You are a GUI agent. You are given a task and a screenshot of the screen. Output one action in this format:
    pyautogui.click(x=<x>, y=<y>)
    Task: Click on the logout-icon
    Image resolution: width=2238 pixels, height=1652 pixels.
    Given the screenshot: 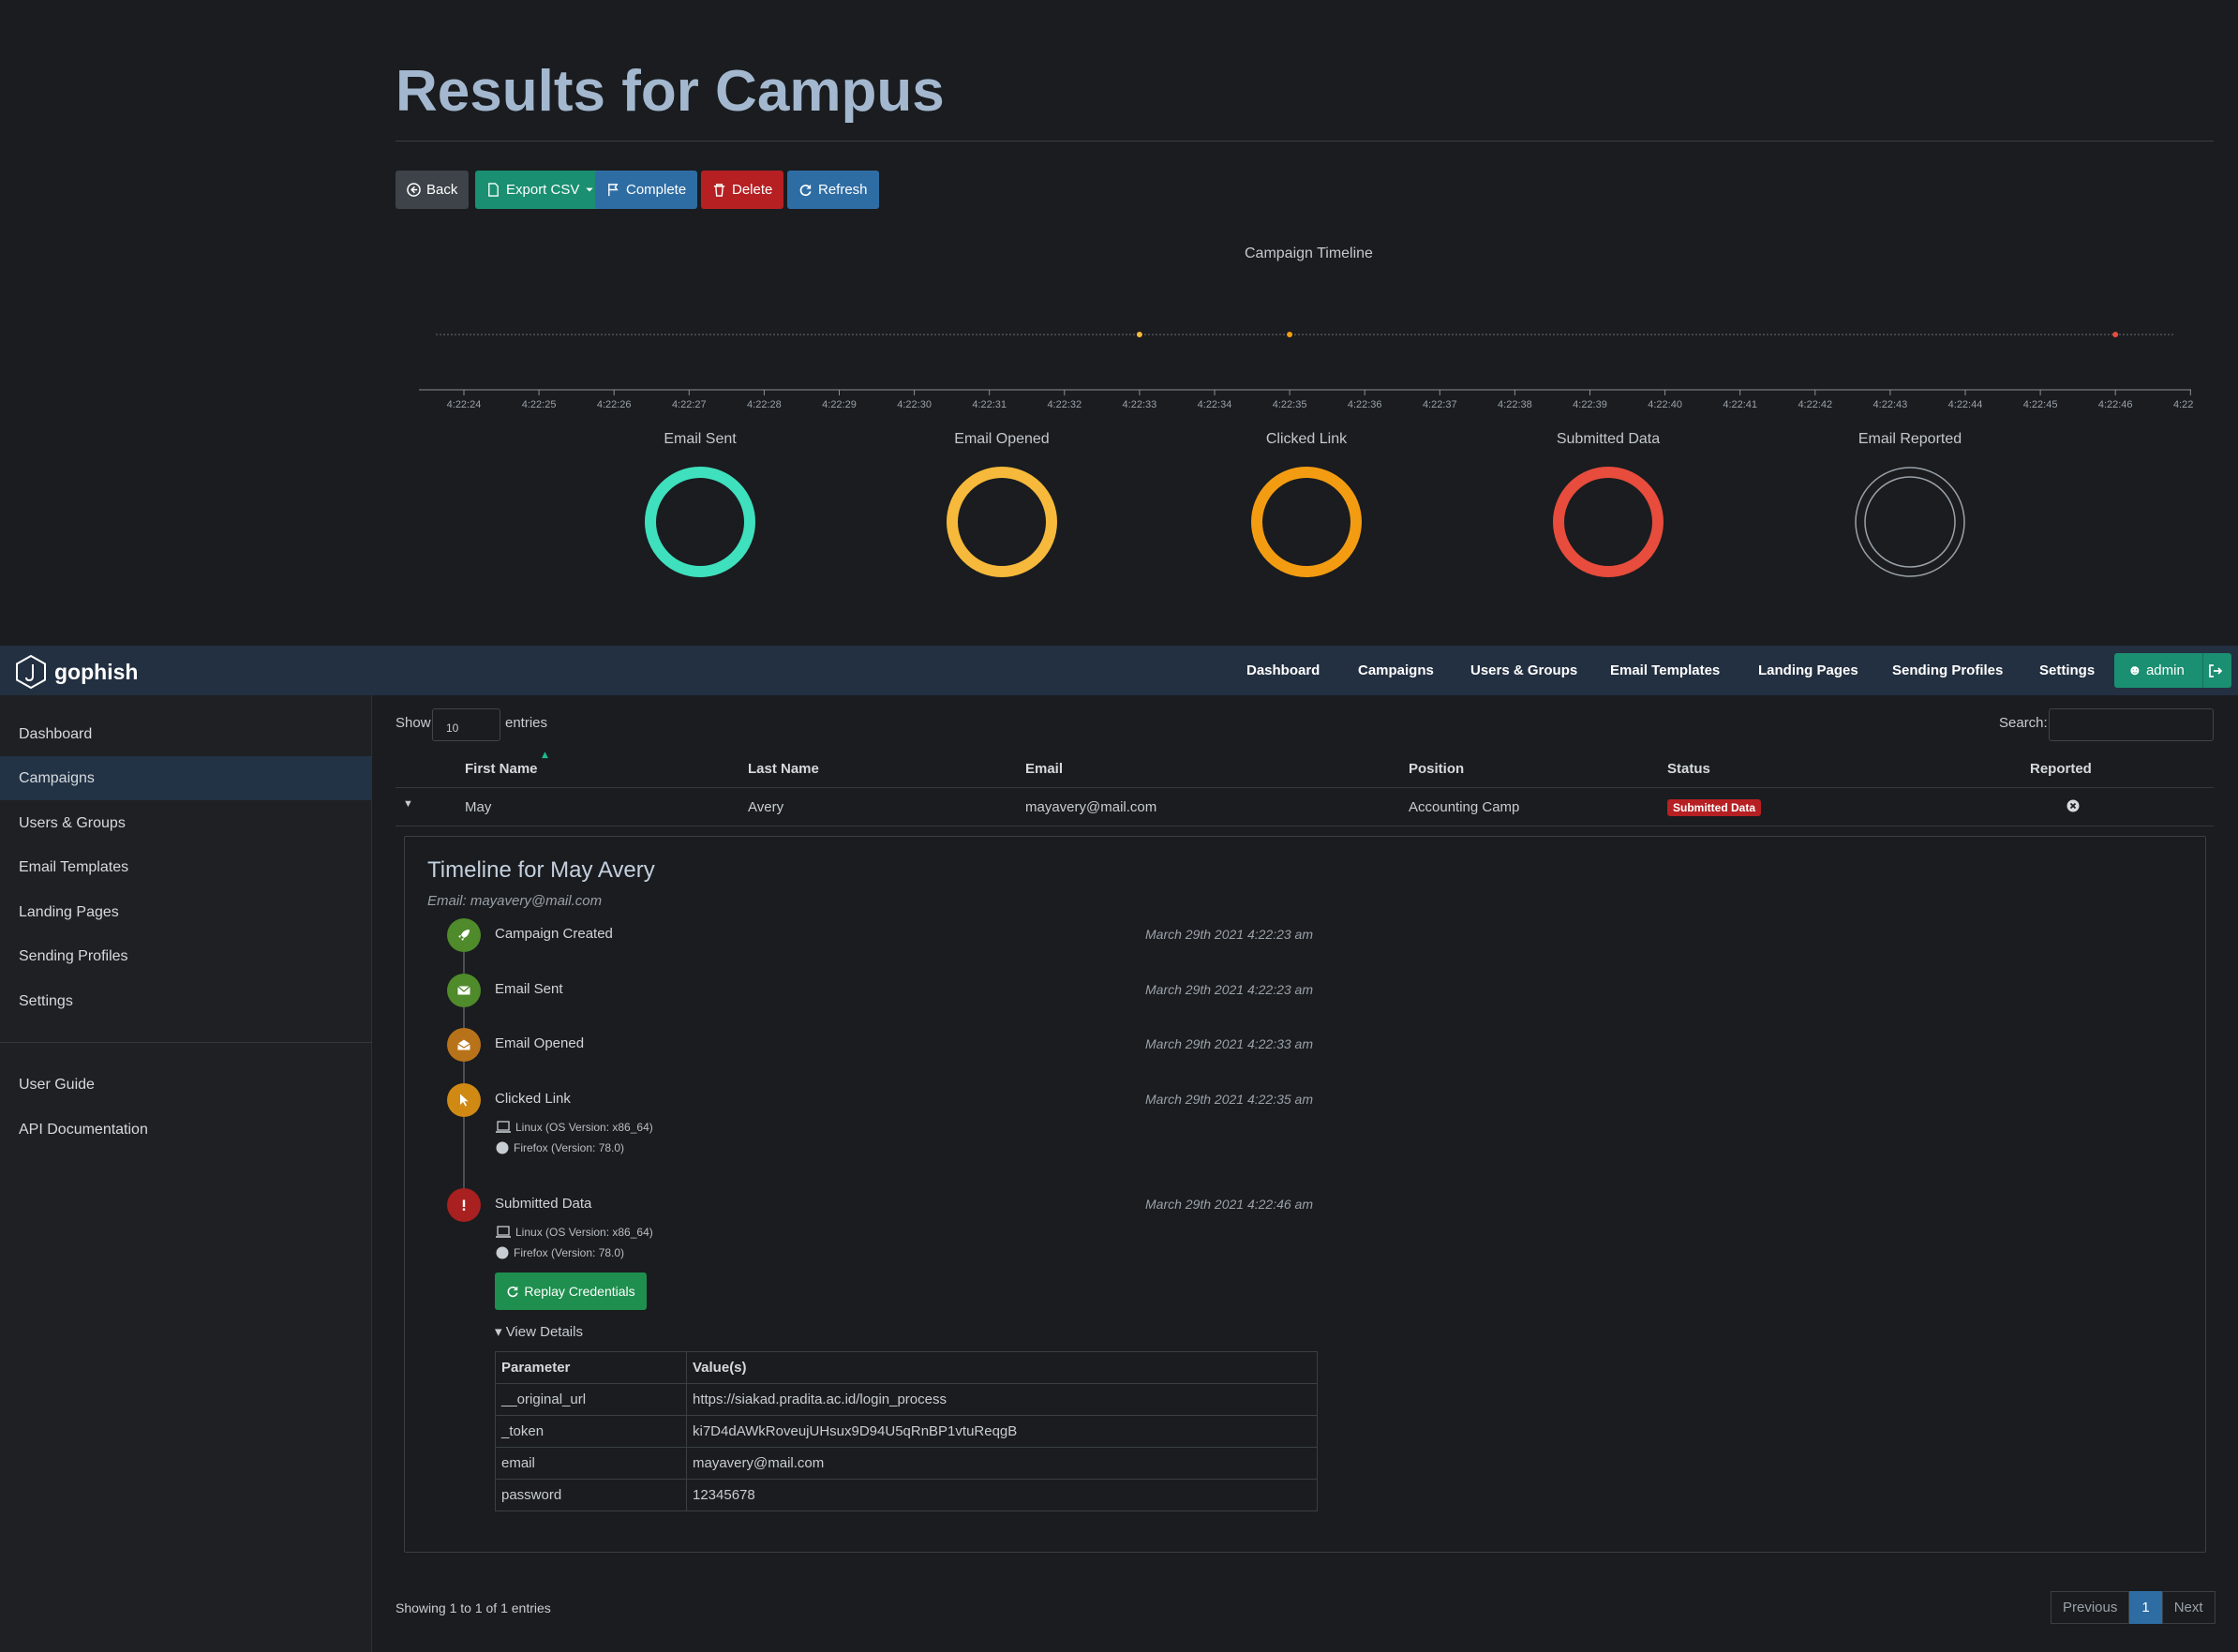 What is the action you would take?
    pyautogui.click(x=2215, y=670)
    